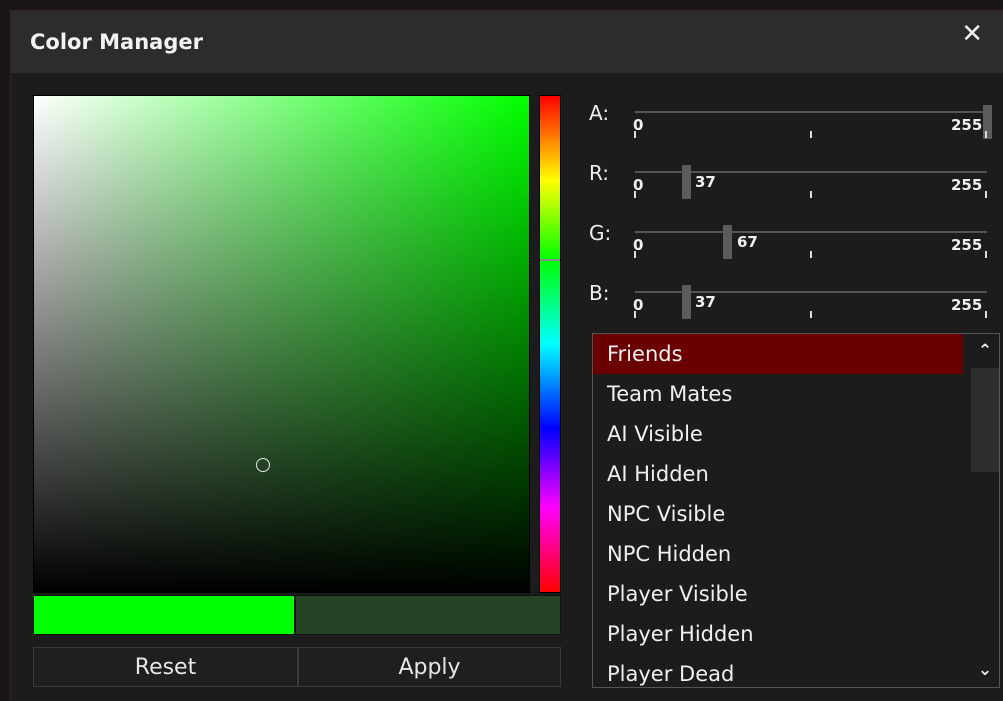  I want to click on list-item-friends: Friends, so click(778, 354).